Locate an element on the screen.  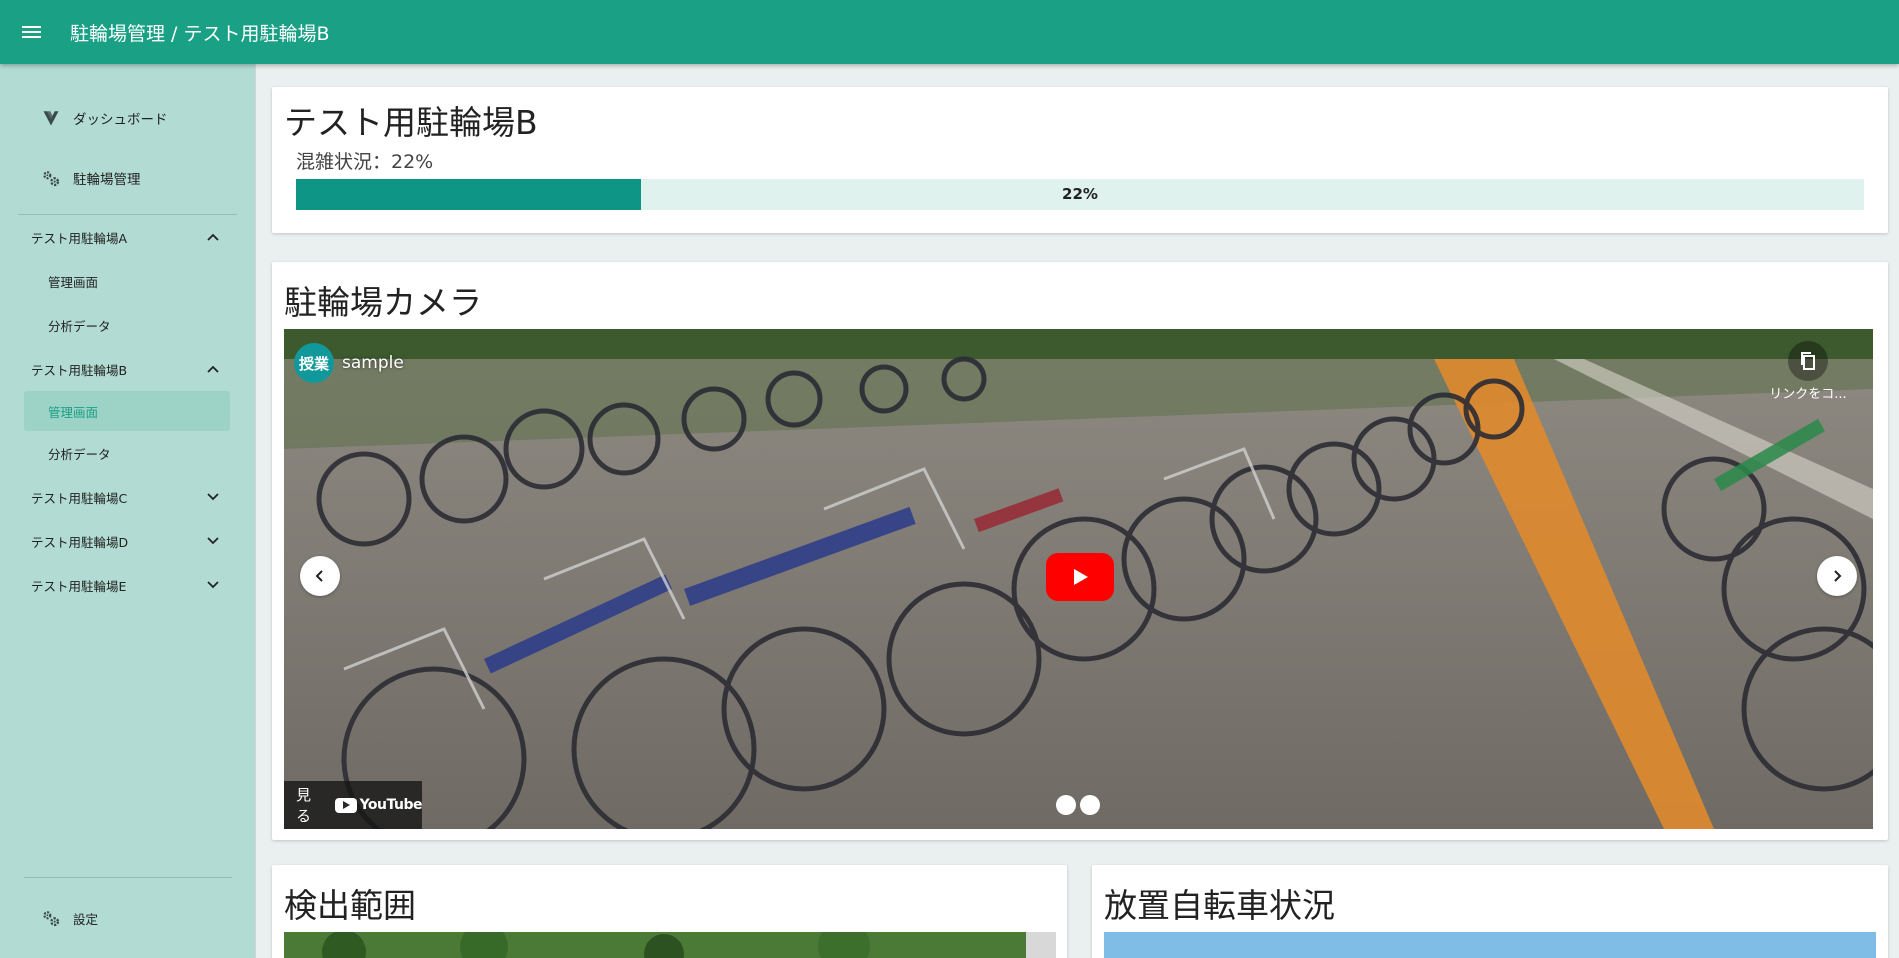
group-parking-d: テスト用駐輪場D is located at coordinates (127, 541).